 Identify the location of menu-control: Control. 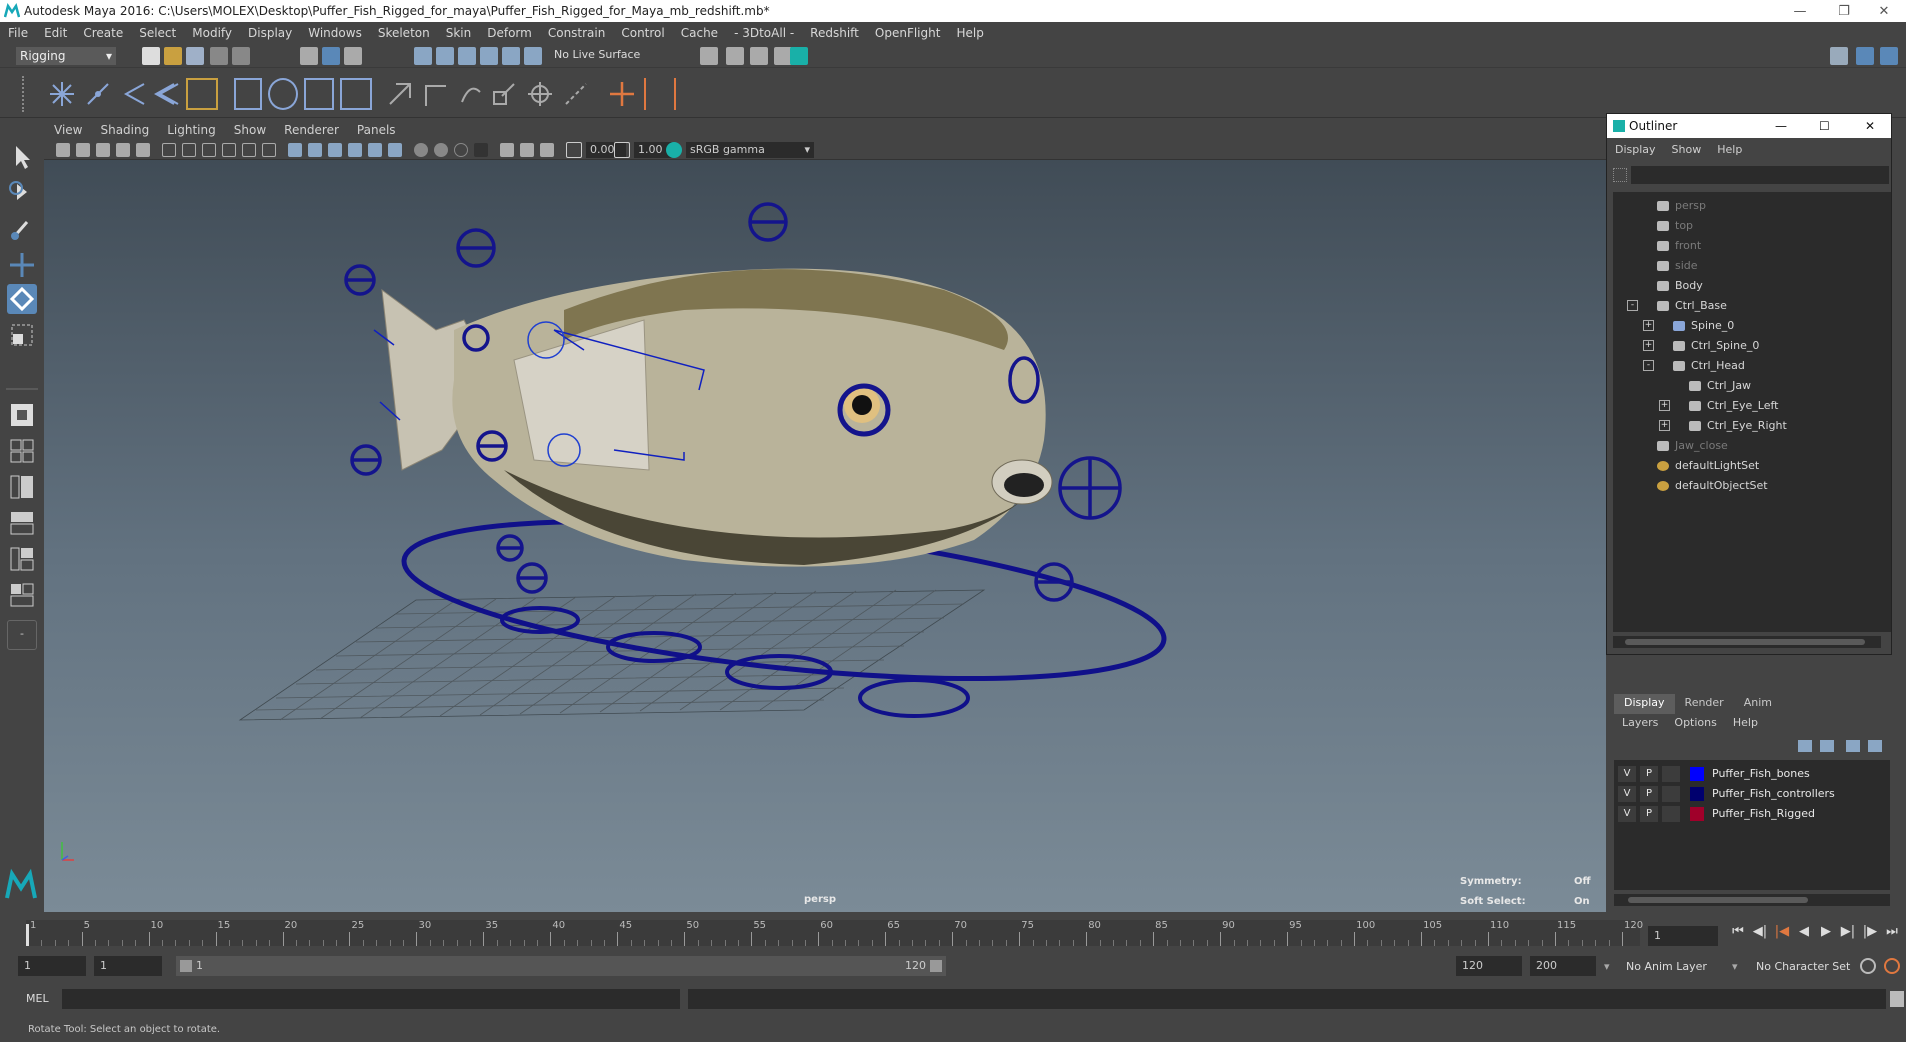
(642, 33).